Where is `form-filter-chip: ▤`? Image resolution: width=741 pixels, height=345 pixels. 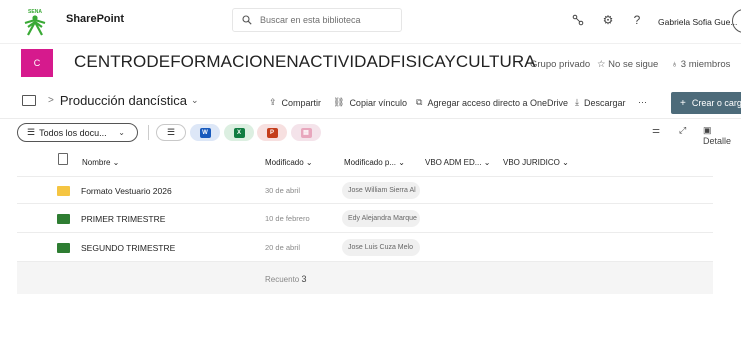
form-filter-chip: ▤ is located at coordinates (306, 132).